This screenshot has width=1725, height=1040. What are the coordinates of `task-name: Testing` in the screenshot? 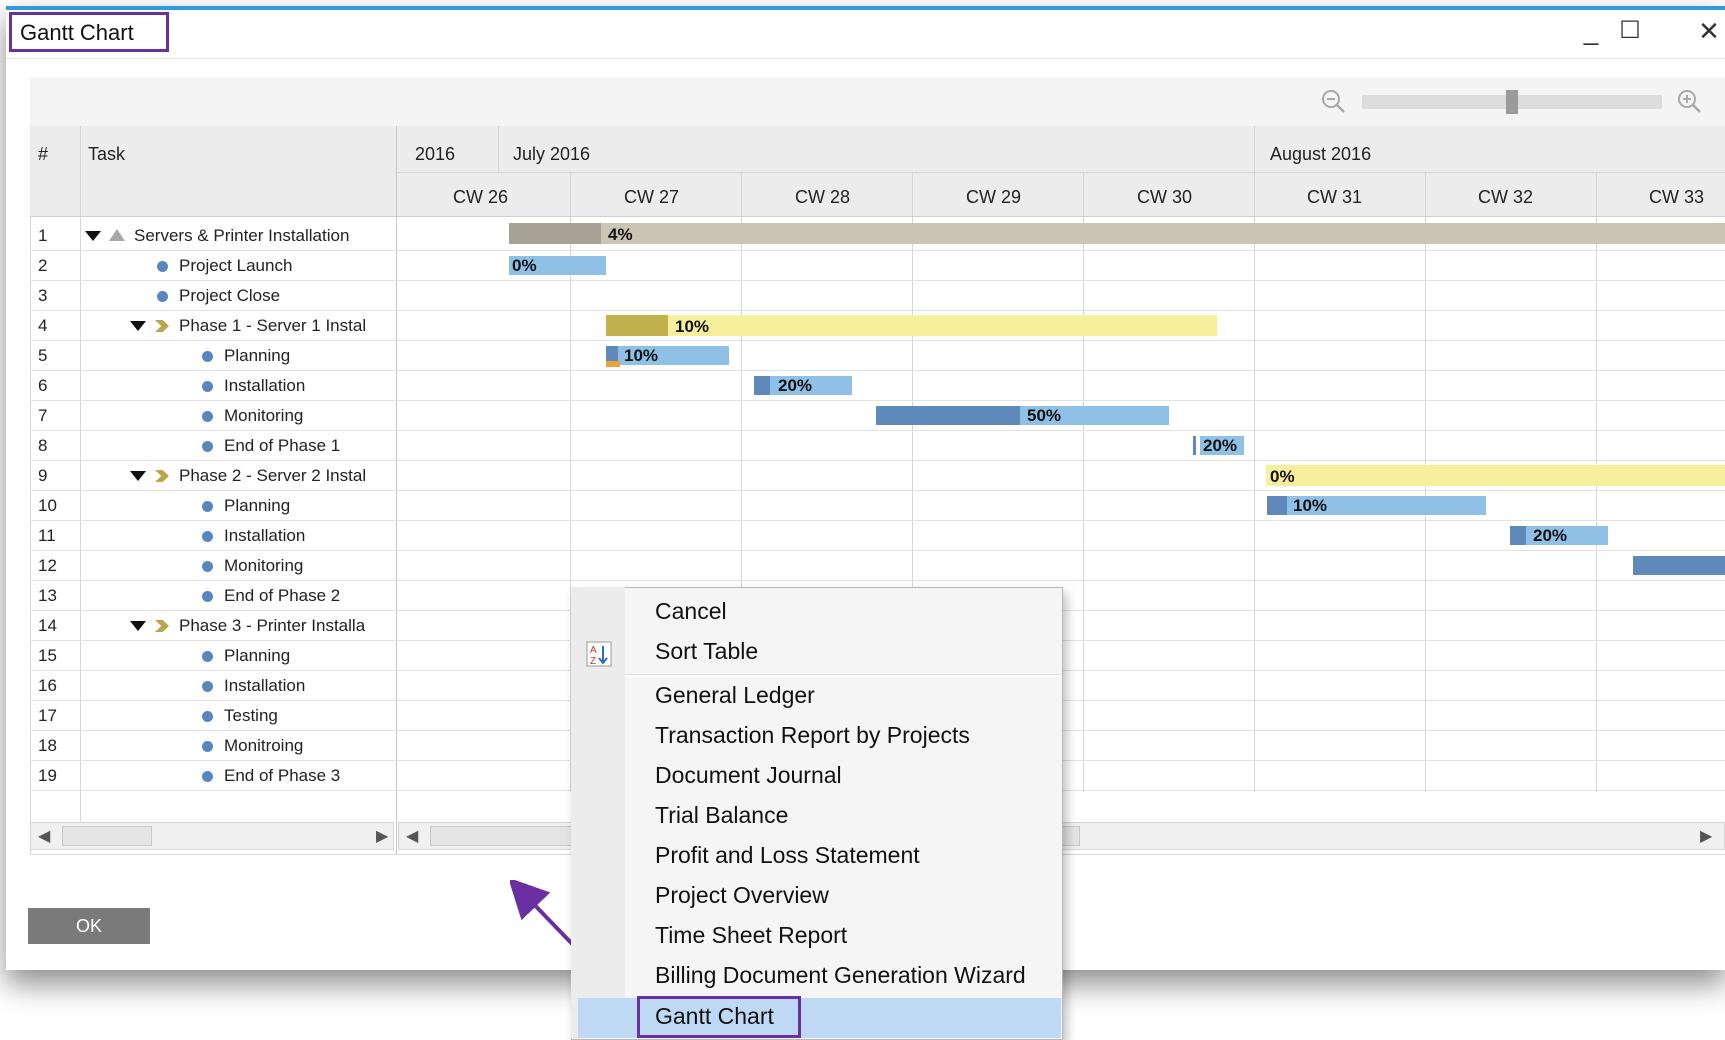 It's located at (309, 716).